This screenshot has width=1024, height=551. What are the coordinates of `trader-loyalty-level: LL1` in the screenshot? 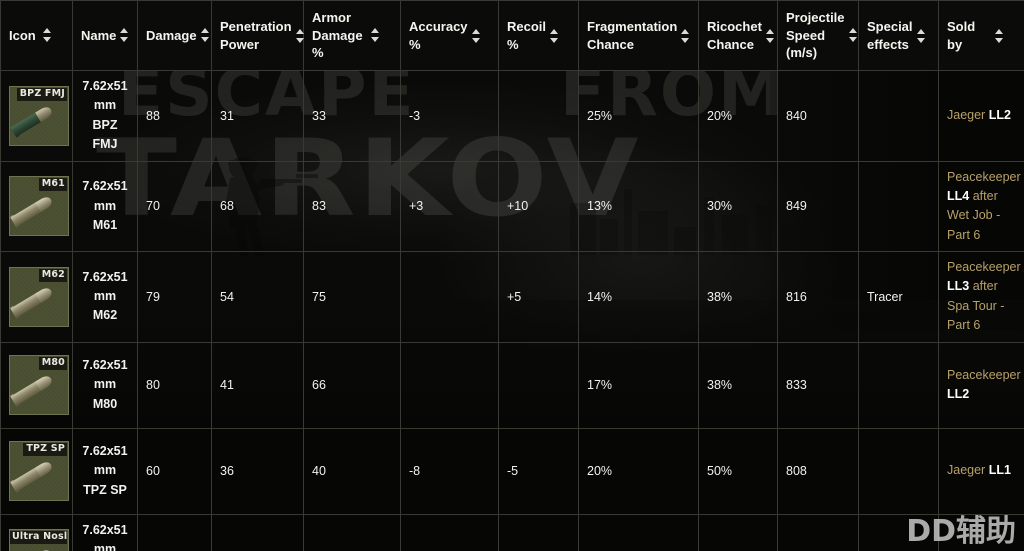 It's located at (999, 470).